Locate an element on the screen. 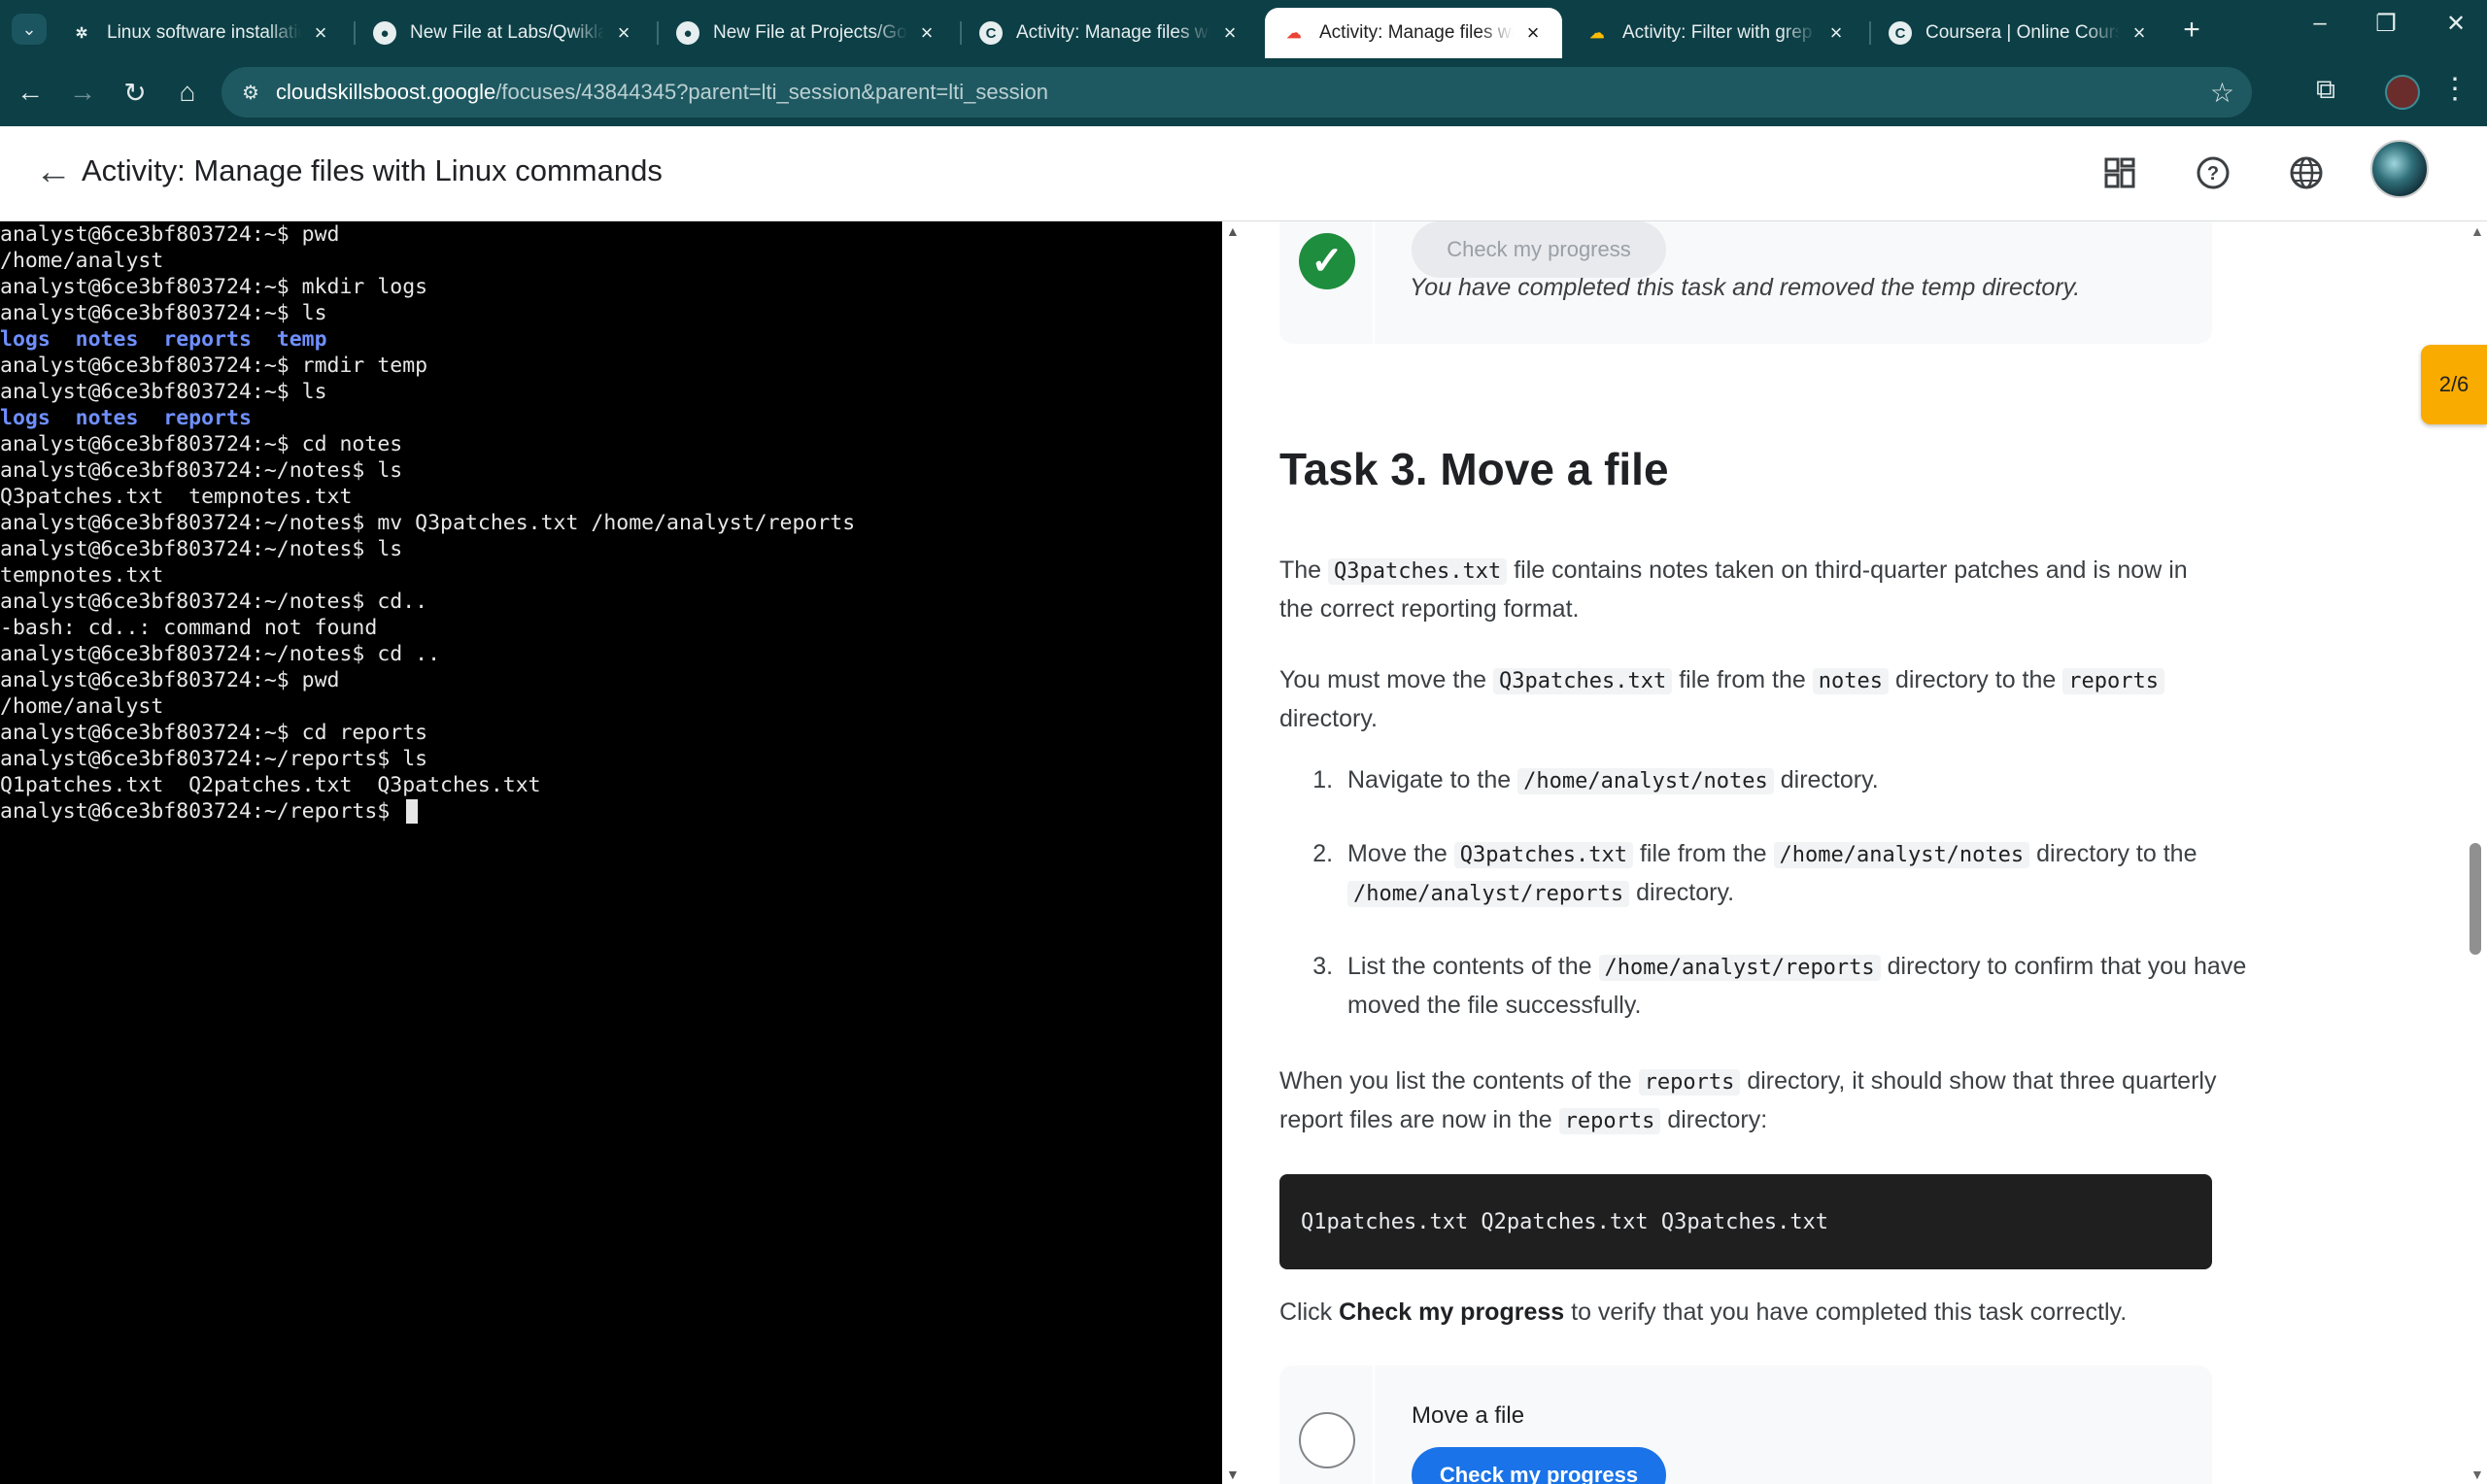  forward-button: → is located at coordinates (82, 92).